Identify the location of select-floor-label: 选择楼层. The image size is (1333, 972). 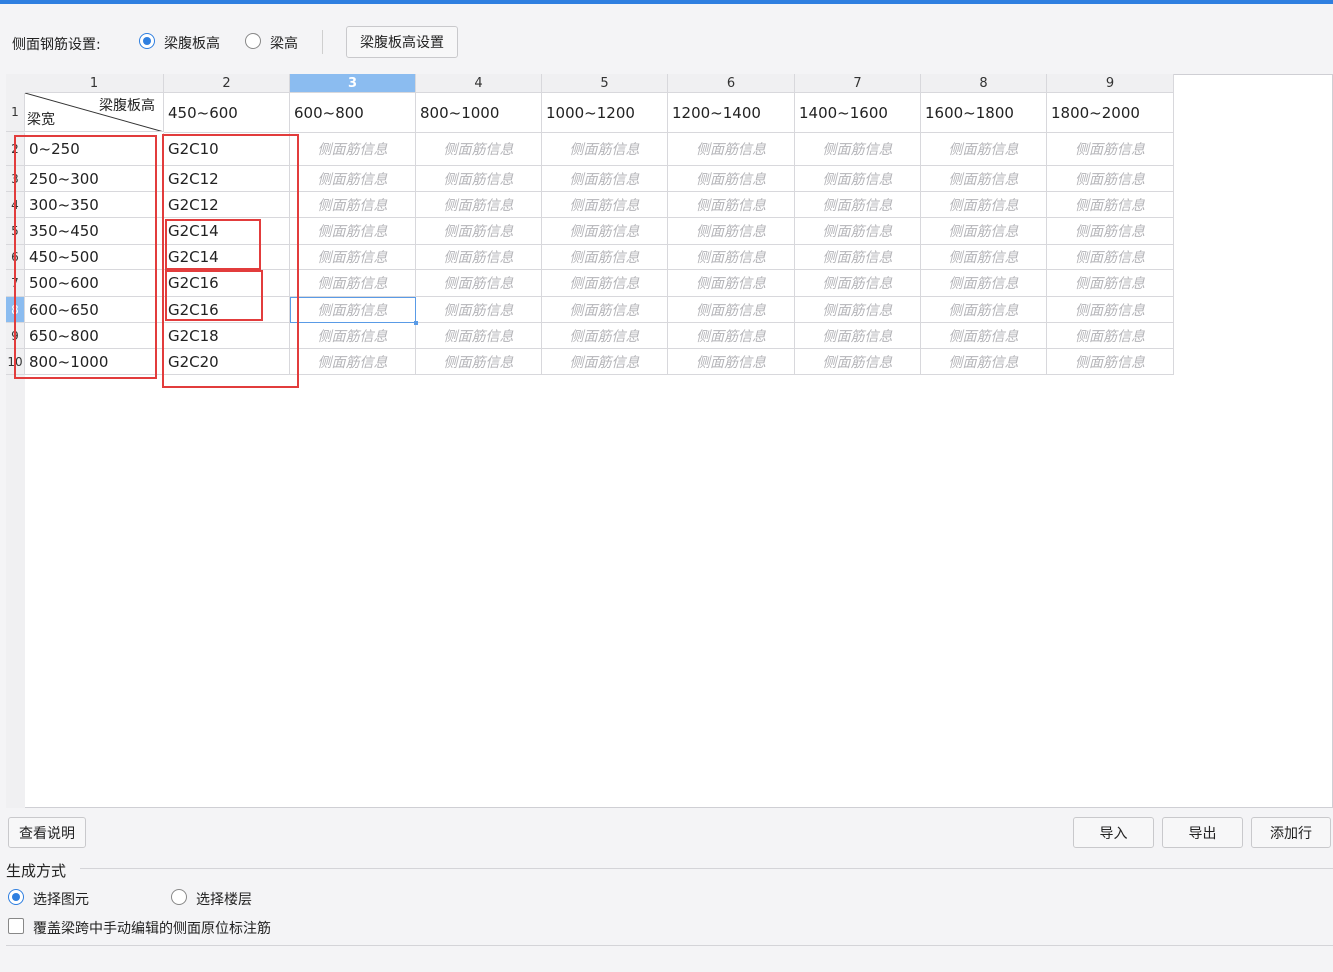
(224, 899).